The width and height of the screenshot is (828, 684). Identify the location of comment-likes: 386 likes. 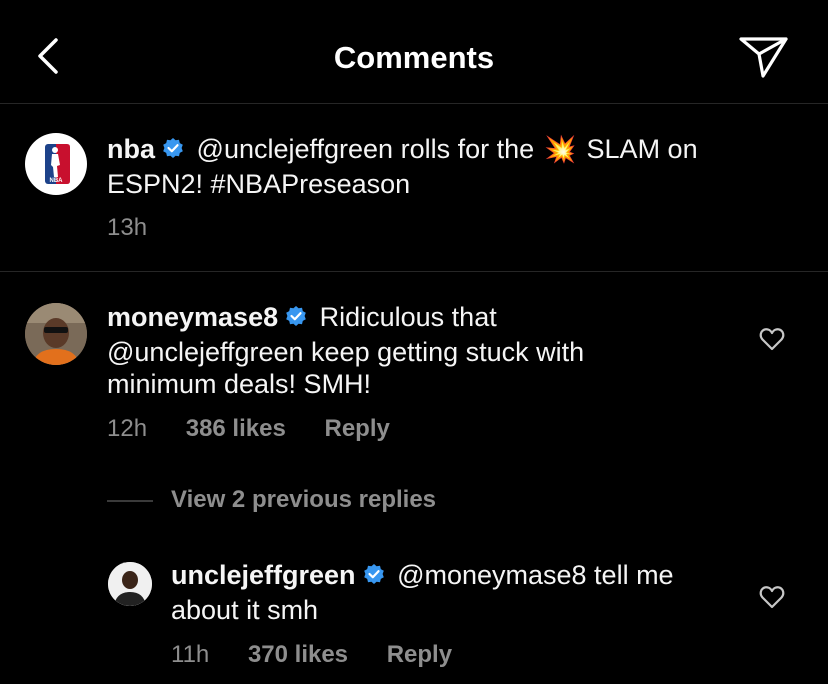
(236, 428).